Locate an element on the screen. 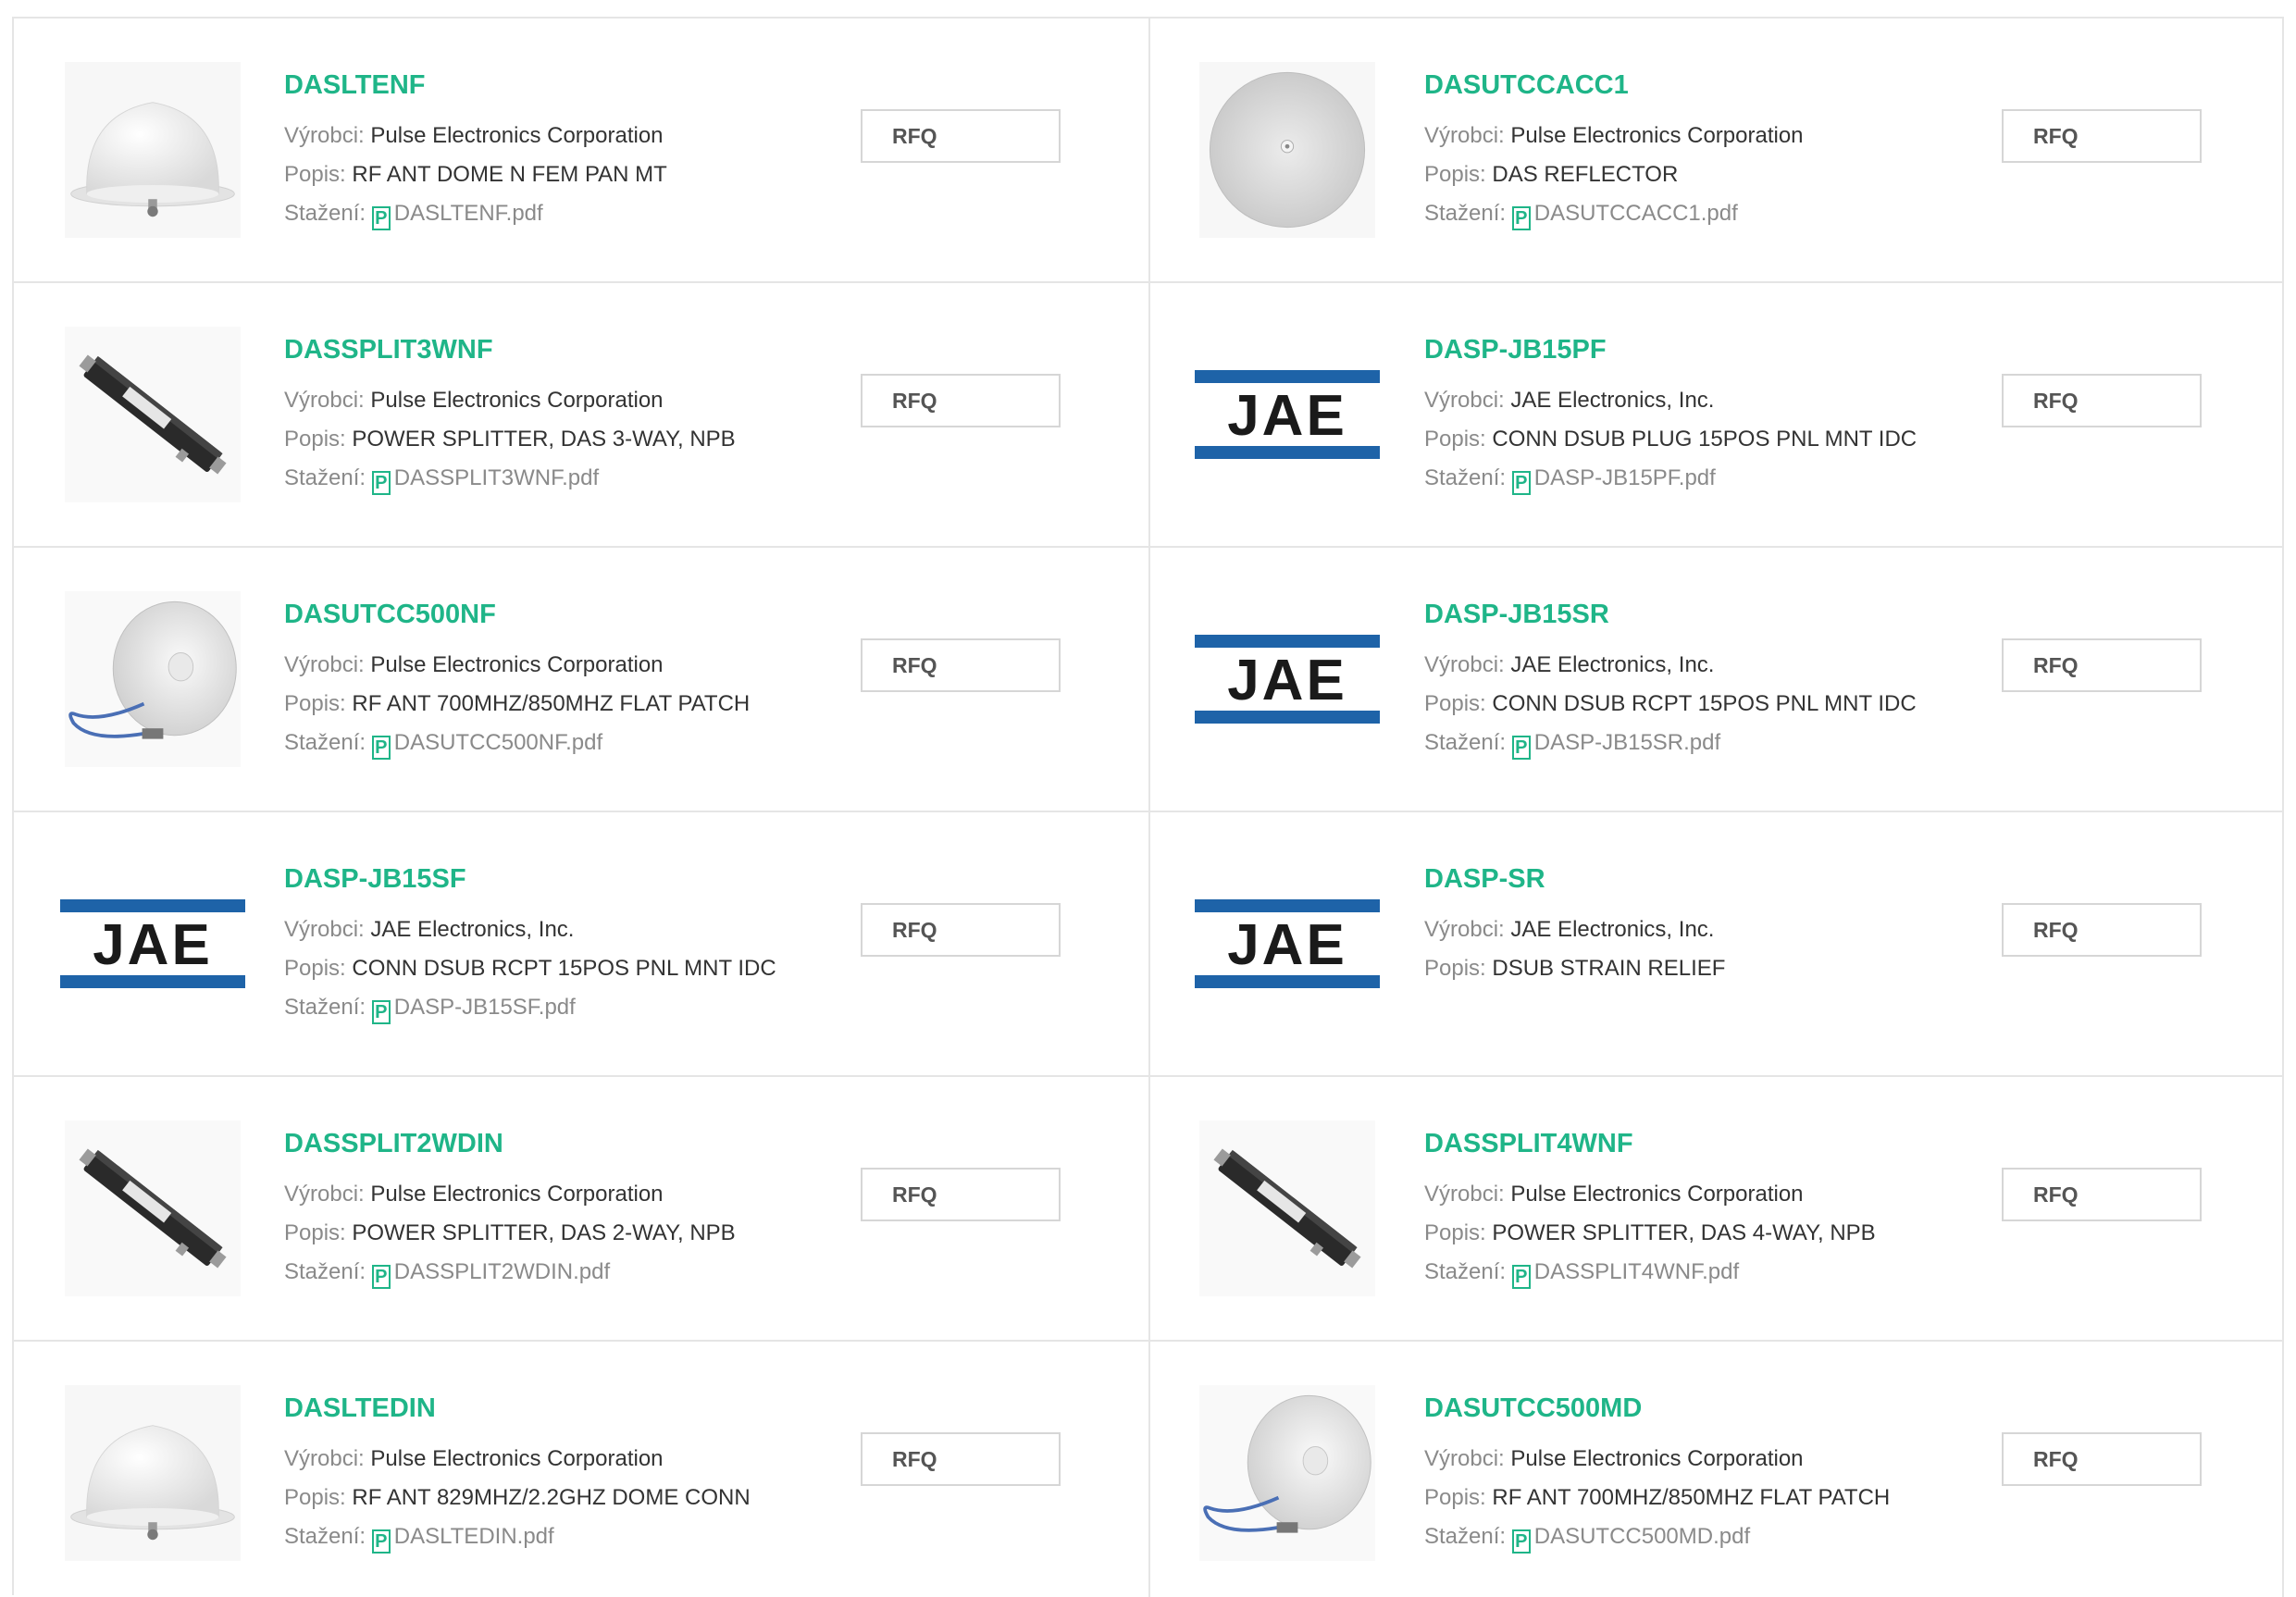 This screenshot has width=2296, height=1597. product-name-link: DASUTCCACC1 is located at coordinates (1614, 85).